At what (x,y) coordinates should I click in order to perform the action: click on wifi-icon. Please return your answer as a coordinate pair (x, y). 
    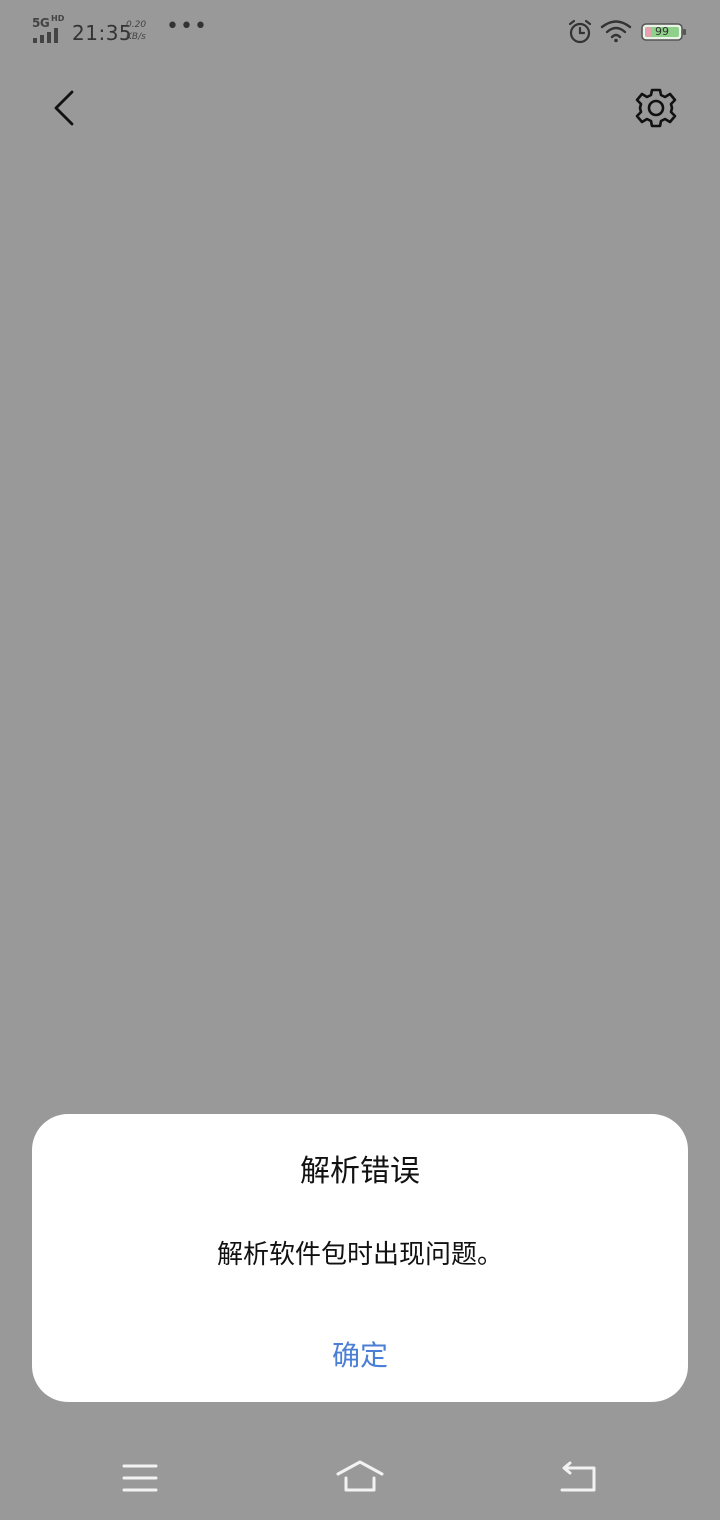
    Looking at the image, I should click on (616, 31).